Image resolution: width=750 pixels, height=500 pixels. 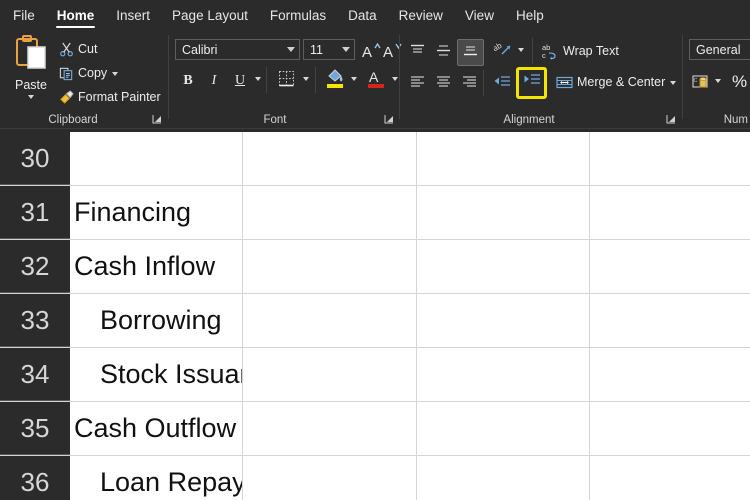 What do you see at coordinates (35, 374) in the screenshot?
I see `row-header-34: 34` at bounding box center [35, 374].